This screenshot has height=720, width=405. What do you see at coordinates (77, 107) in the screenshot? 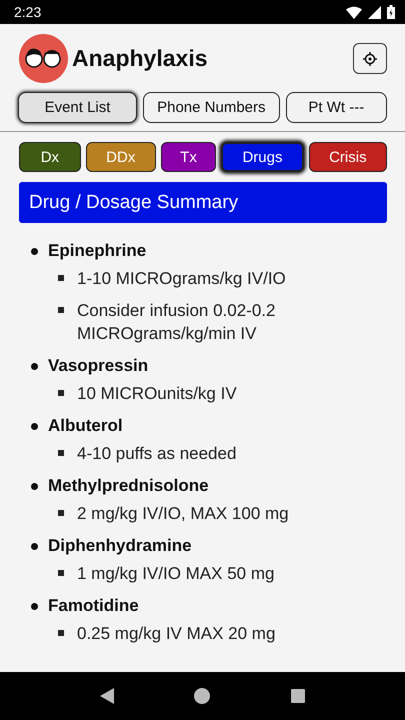
I see `nav-button: Event List` at bounding box center [77, 107].